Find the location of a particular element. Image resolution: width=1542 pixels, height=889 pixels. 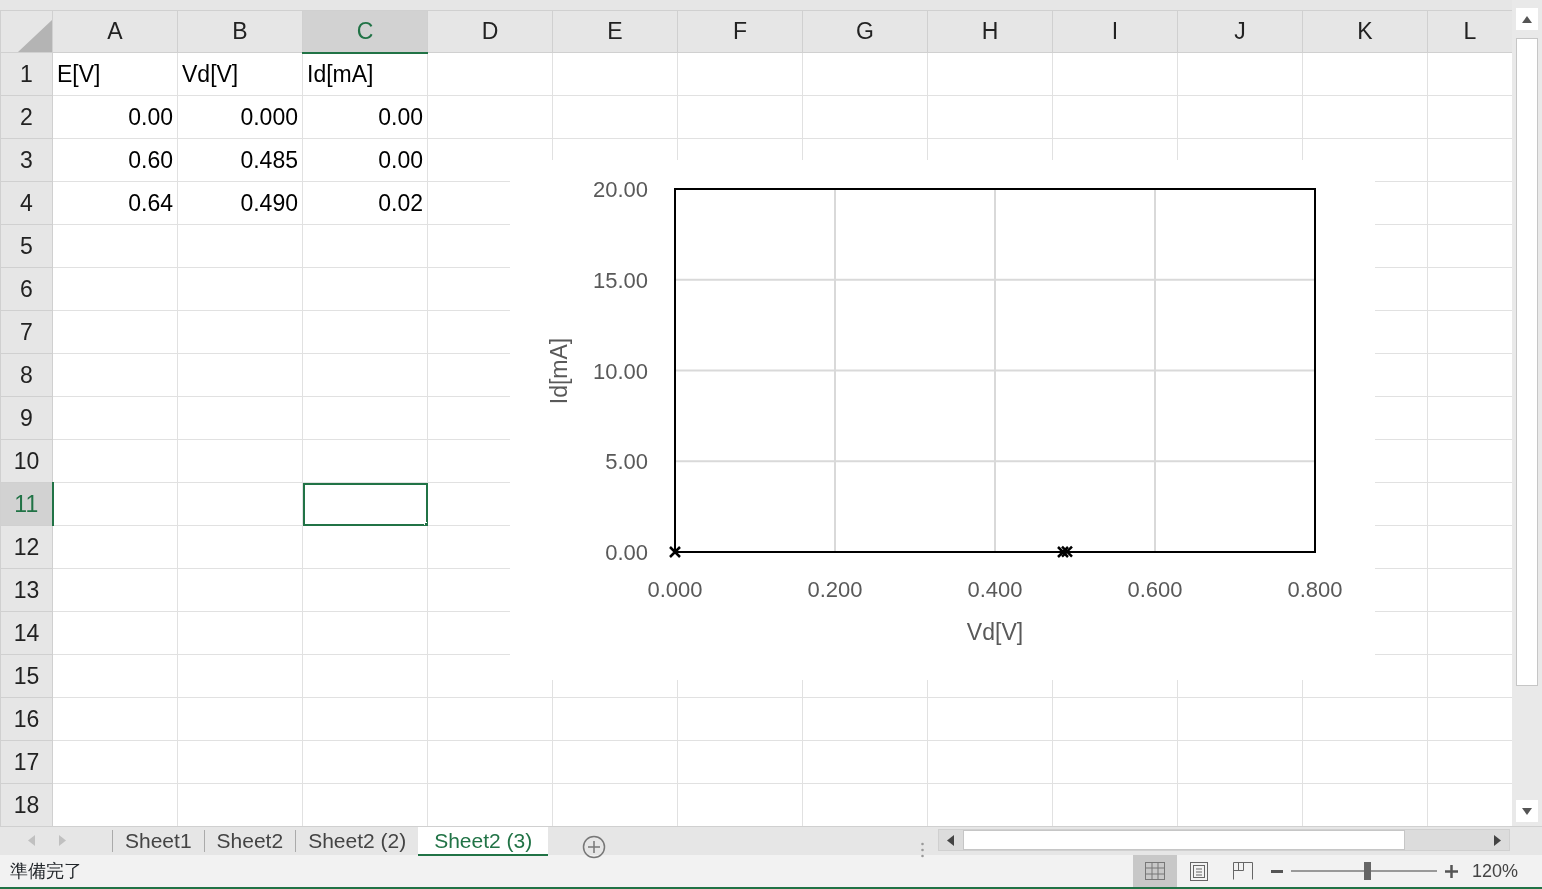

row-header: 1 is located at coordinates (26, 74).